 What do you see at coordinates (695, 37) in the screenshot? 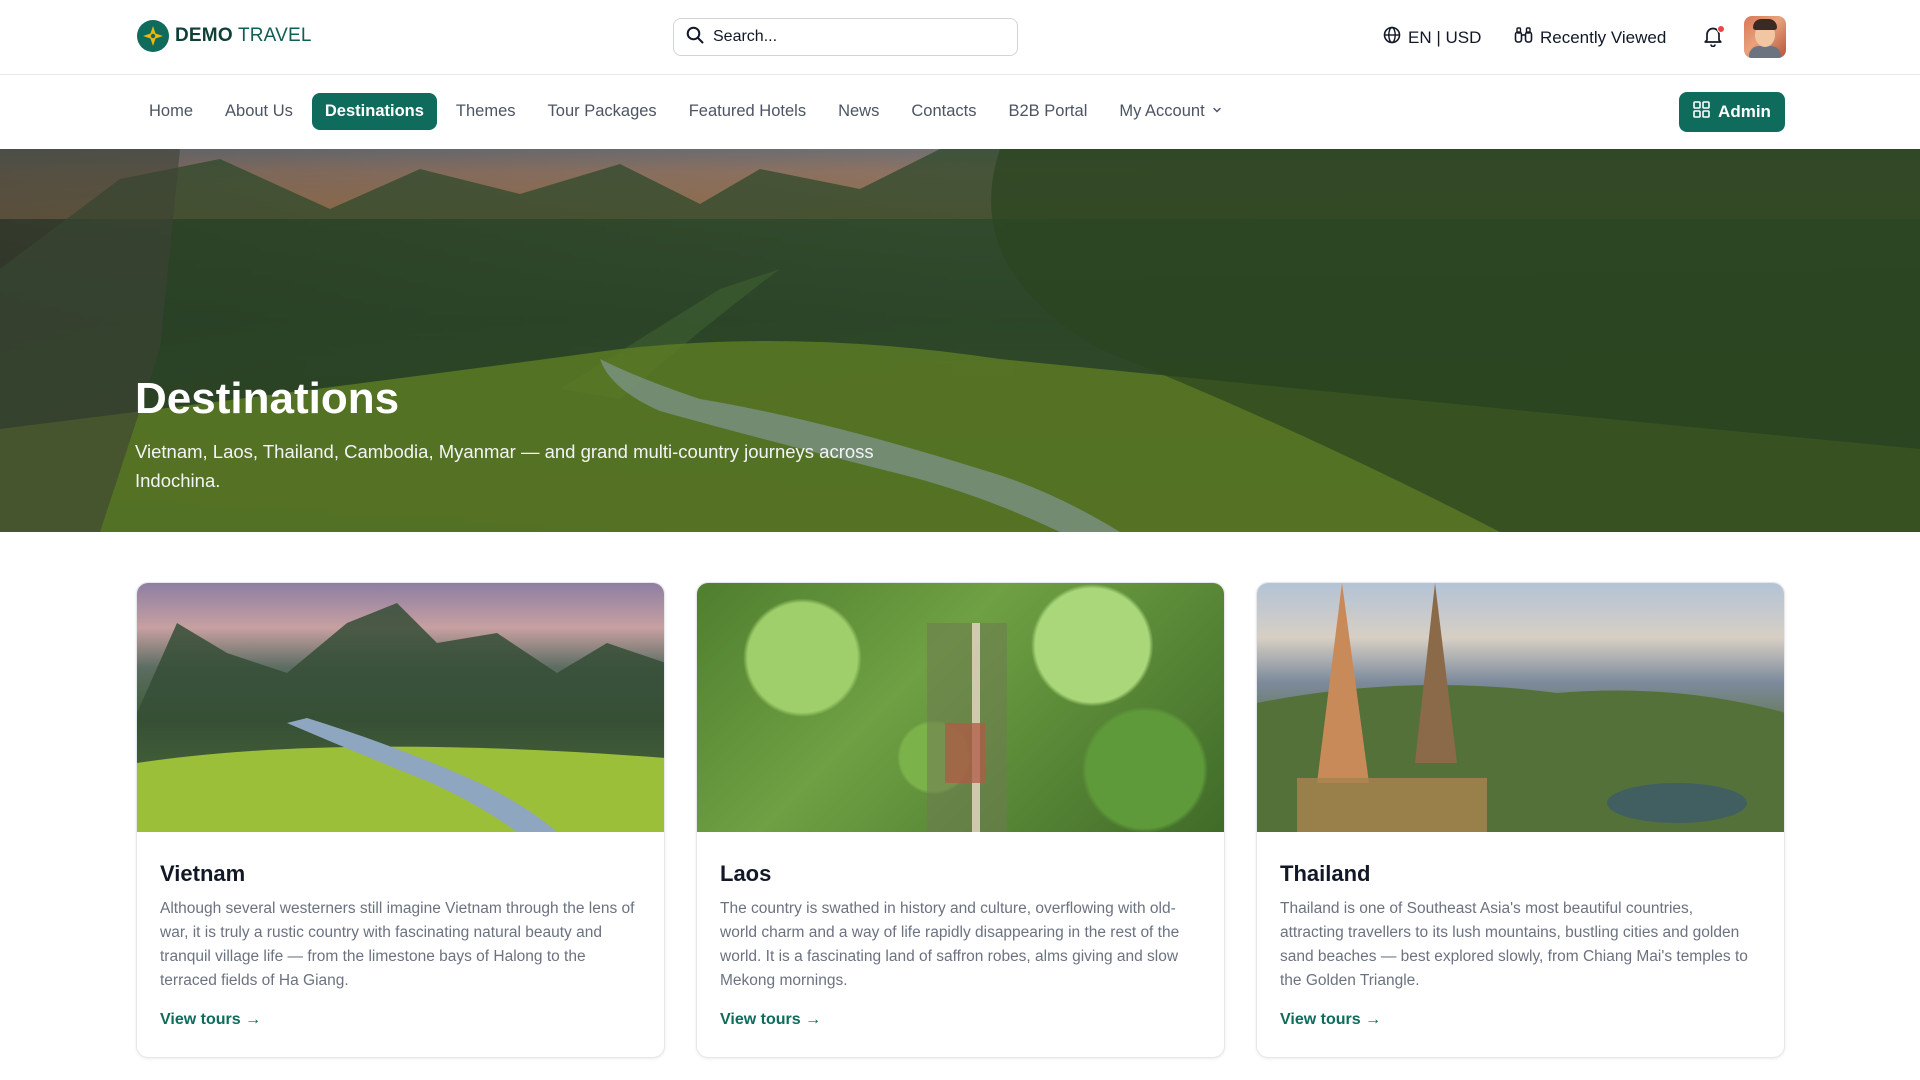
I see `search-icon` at bounding box center [695, 37].